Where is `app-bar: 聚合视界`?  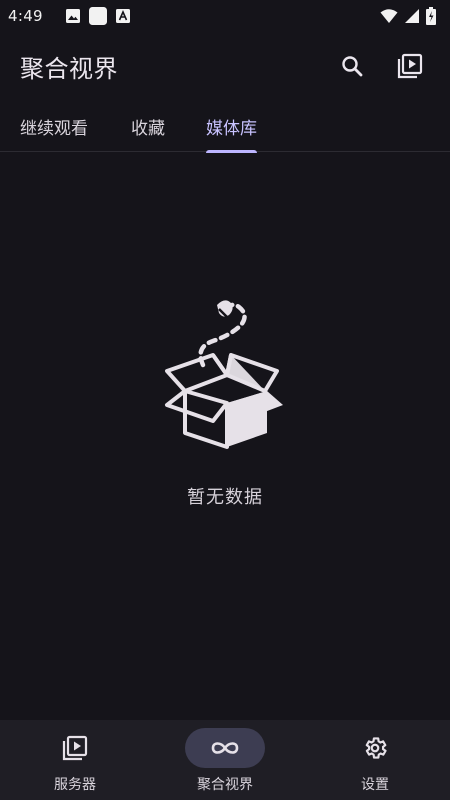
app-bar: 聚合视界 is located at coordinates (225, 66).